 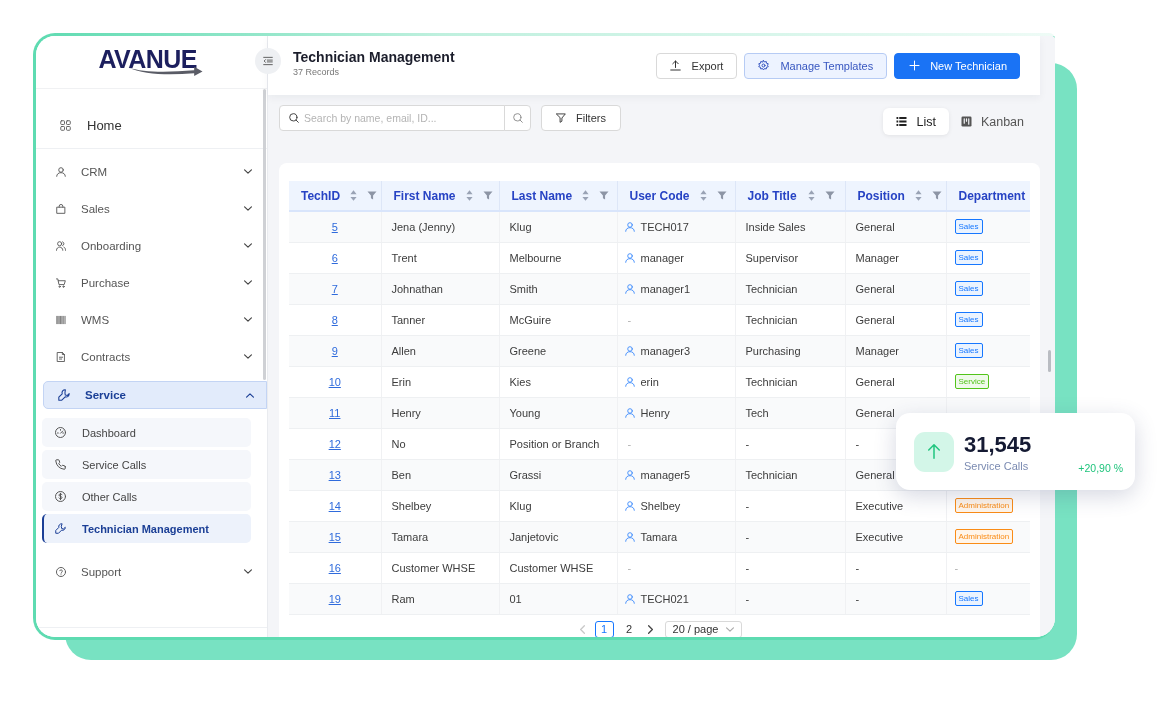 I want to click on kanban-icon, so click(x=966, y=121).